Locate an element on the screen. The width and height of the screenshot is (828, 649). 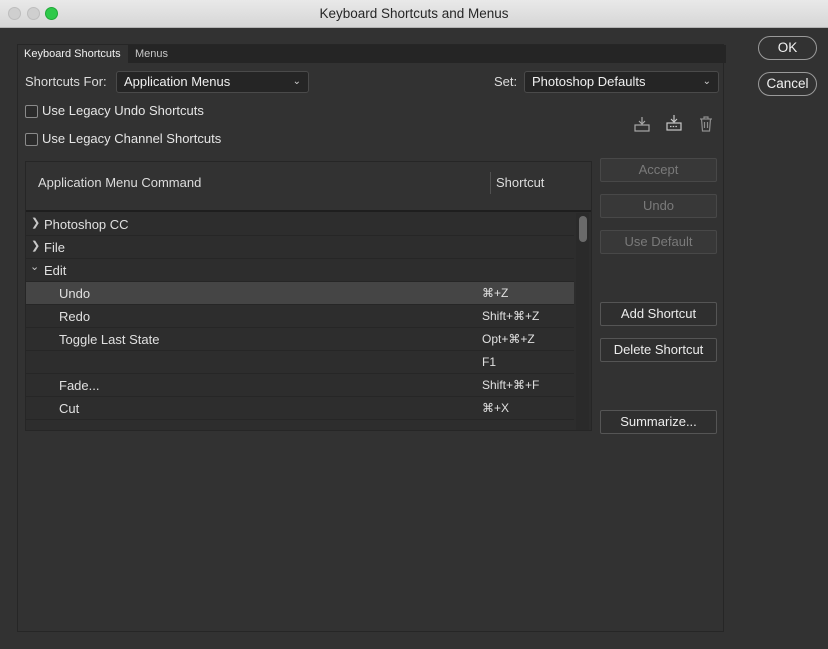
table-row: Cut ⌘+X is located at coordinates (300, 408).